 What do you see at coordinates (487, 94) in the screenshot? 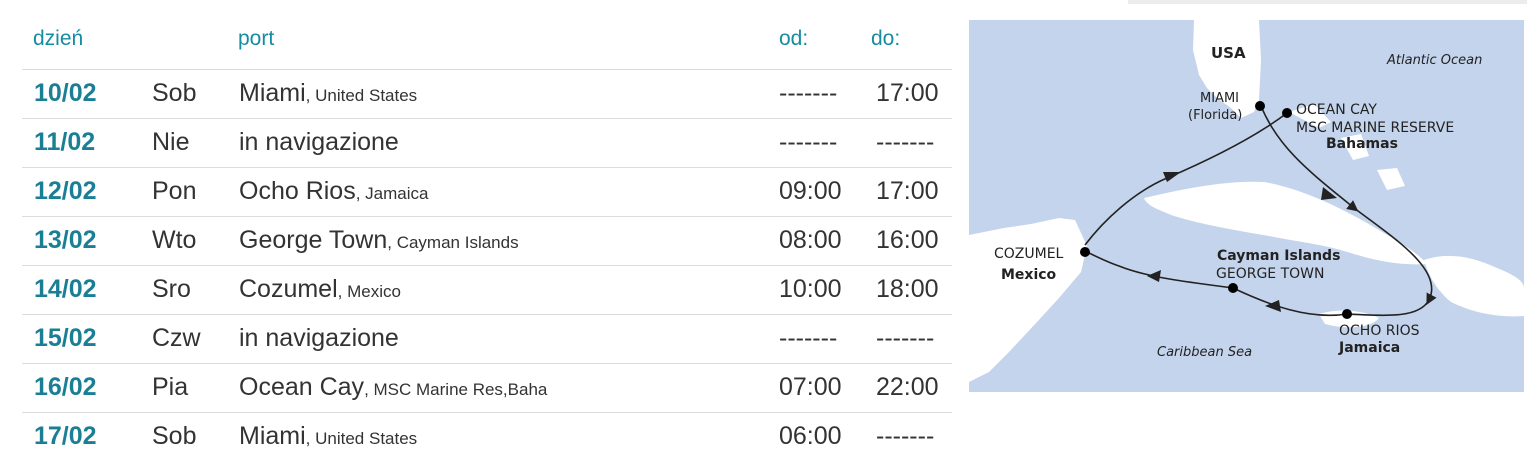
I see `table-row: 10/02 Sob Miami, United States ------- 17:00` at bounding box center [487, 94].